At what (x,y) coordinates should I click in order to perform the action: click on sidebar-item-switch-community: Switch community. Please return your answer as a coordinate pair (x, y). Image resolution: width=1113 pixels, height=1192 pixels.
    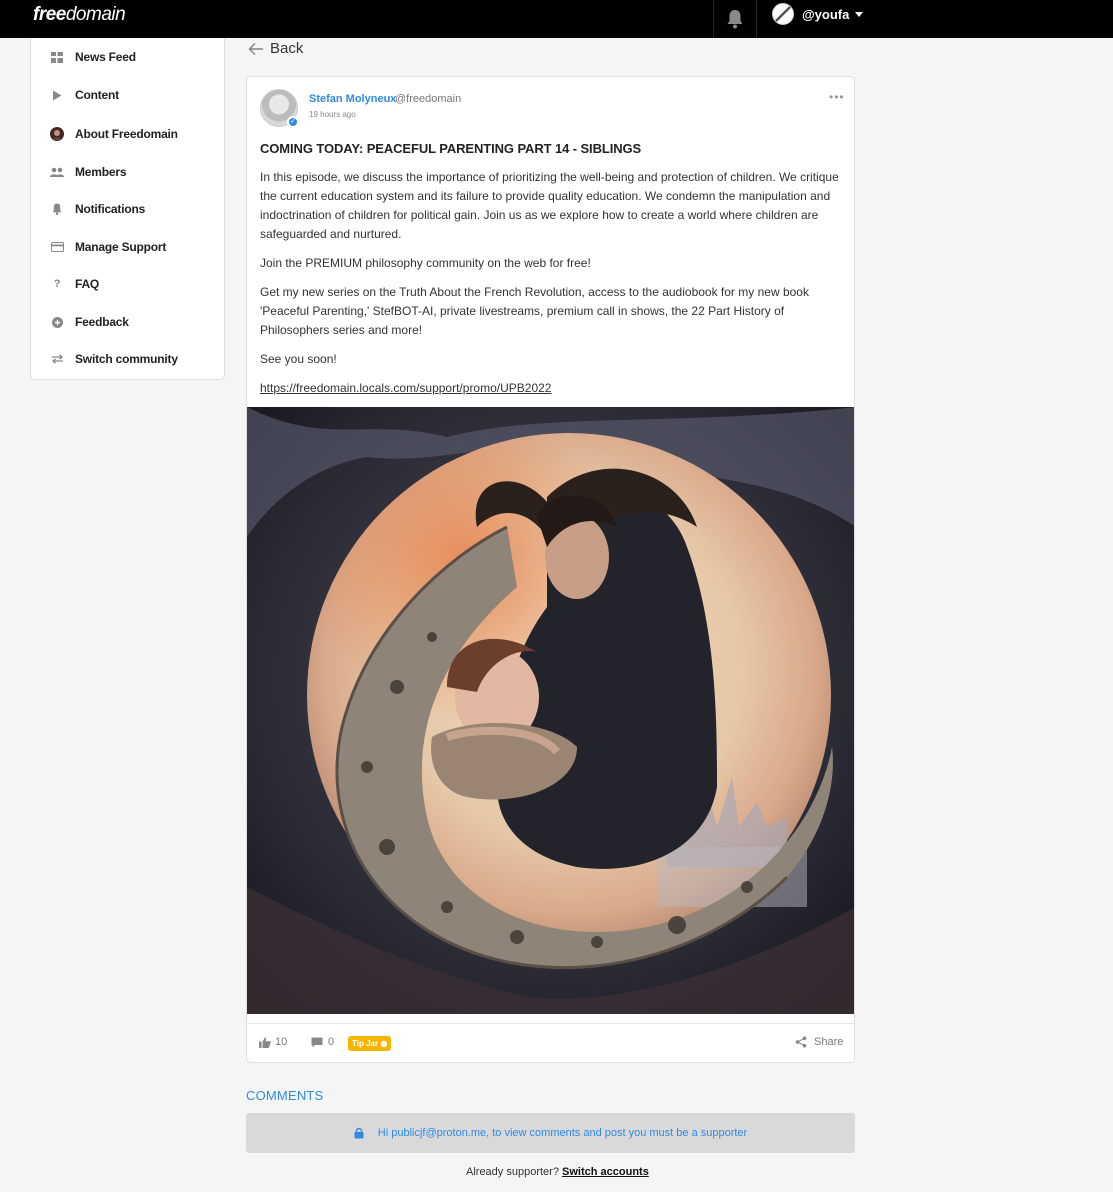
    Looking at the image, I should click on (114, 359).